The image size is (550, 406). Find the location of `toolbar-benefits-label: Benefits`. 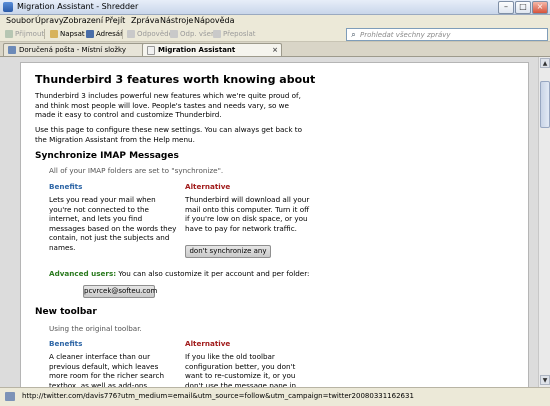

toolbar-benefits-label: Benefits is located at coordinates (66, 343).